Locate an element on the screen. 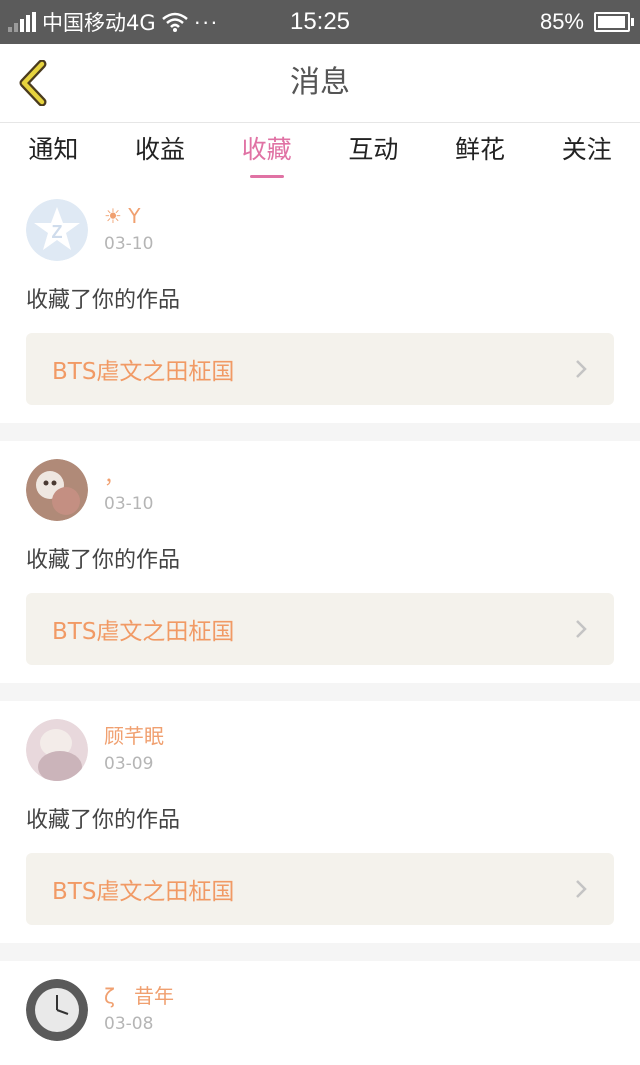 This screenshot has width=640, height=1065. status-right: 85% is located at coordinates (586, 22).